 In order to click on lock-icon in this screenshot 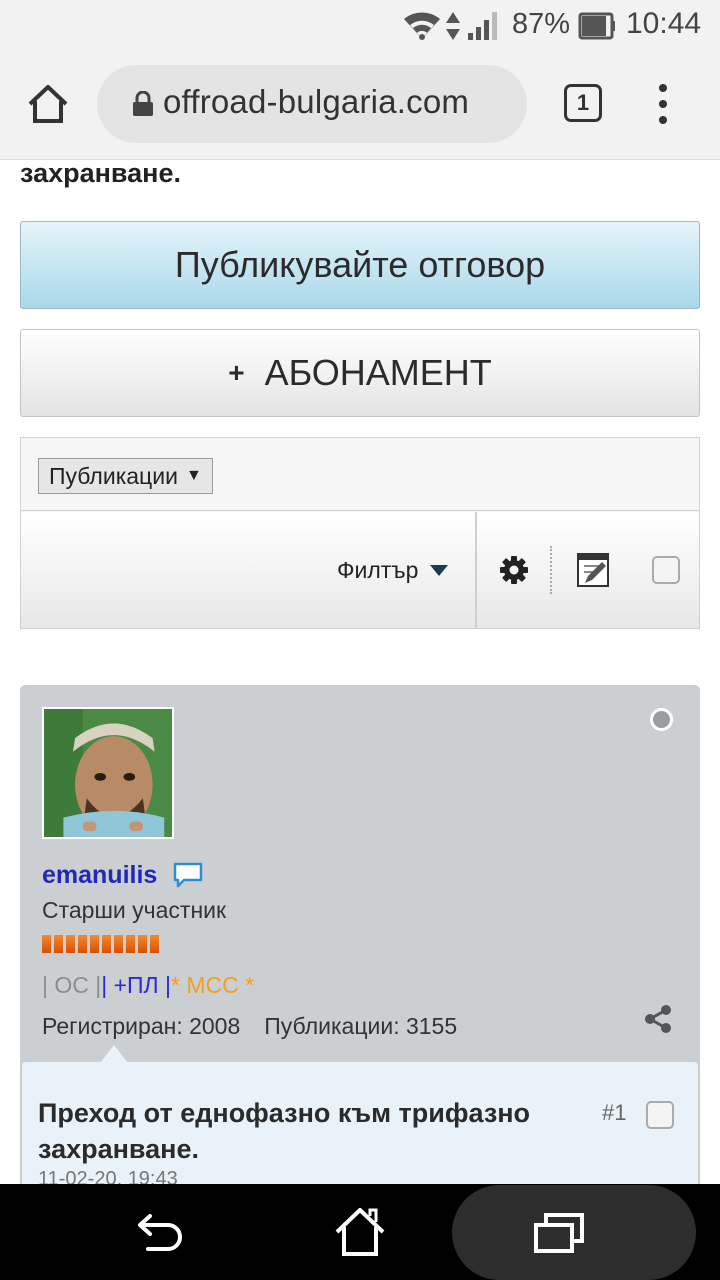, I will do `click(143, 103)`.